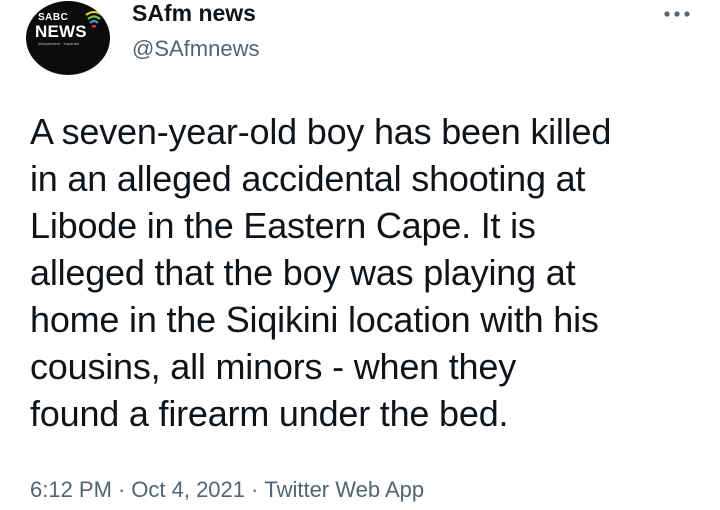 The width and height of the screenshot is (720, 510). What do you see at coordinates (58, 43) in the screenshot?
I see `avatar-tagline: independent · impartial` at bounding box center [58, 43].